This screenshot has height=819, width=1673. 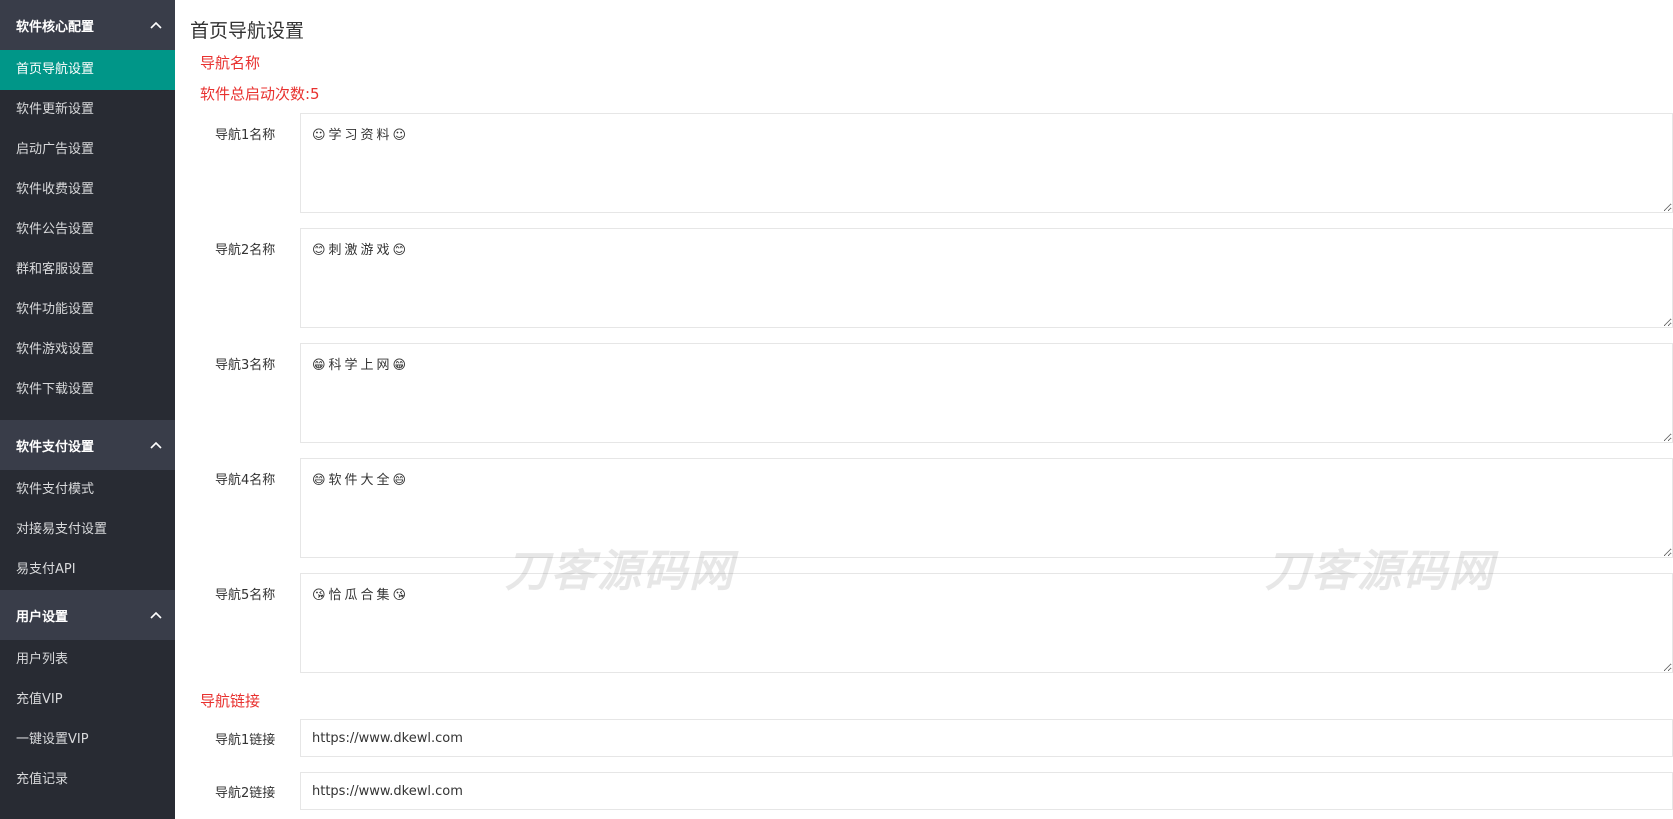 What do you see at coordinates (245, 740) in the screenshot?
I see `nav1-link-label: 导航1链接` at bounding box center [245, 740].